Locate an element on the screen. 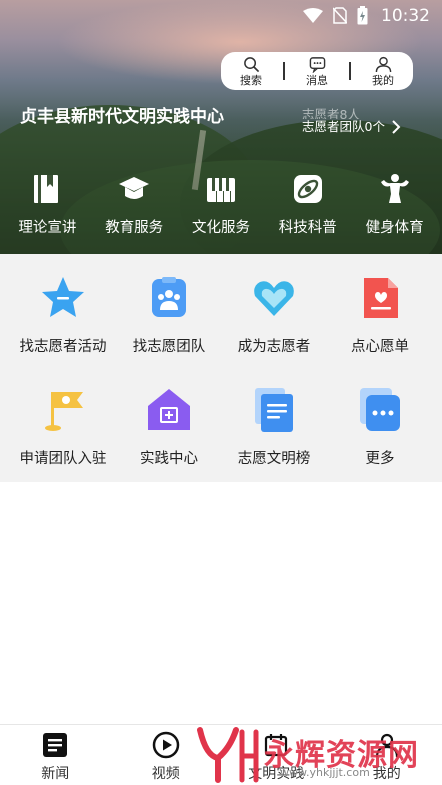 The height and width of the screenshot is (785, 442). category-education: 教育服务 is located at coordinates (134, 204).